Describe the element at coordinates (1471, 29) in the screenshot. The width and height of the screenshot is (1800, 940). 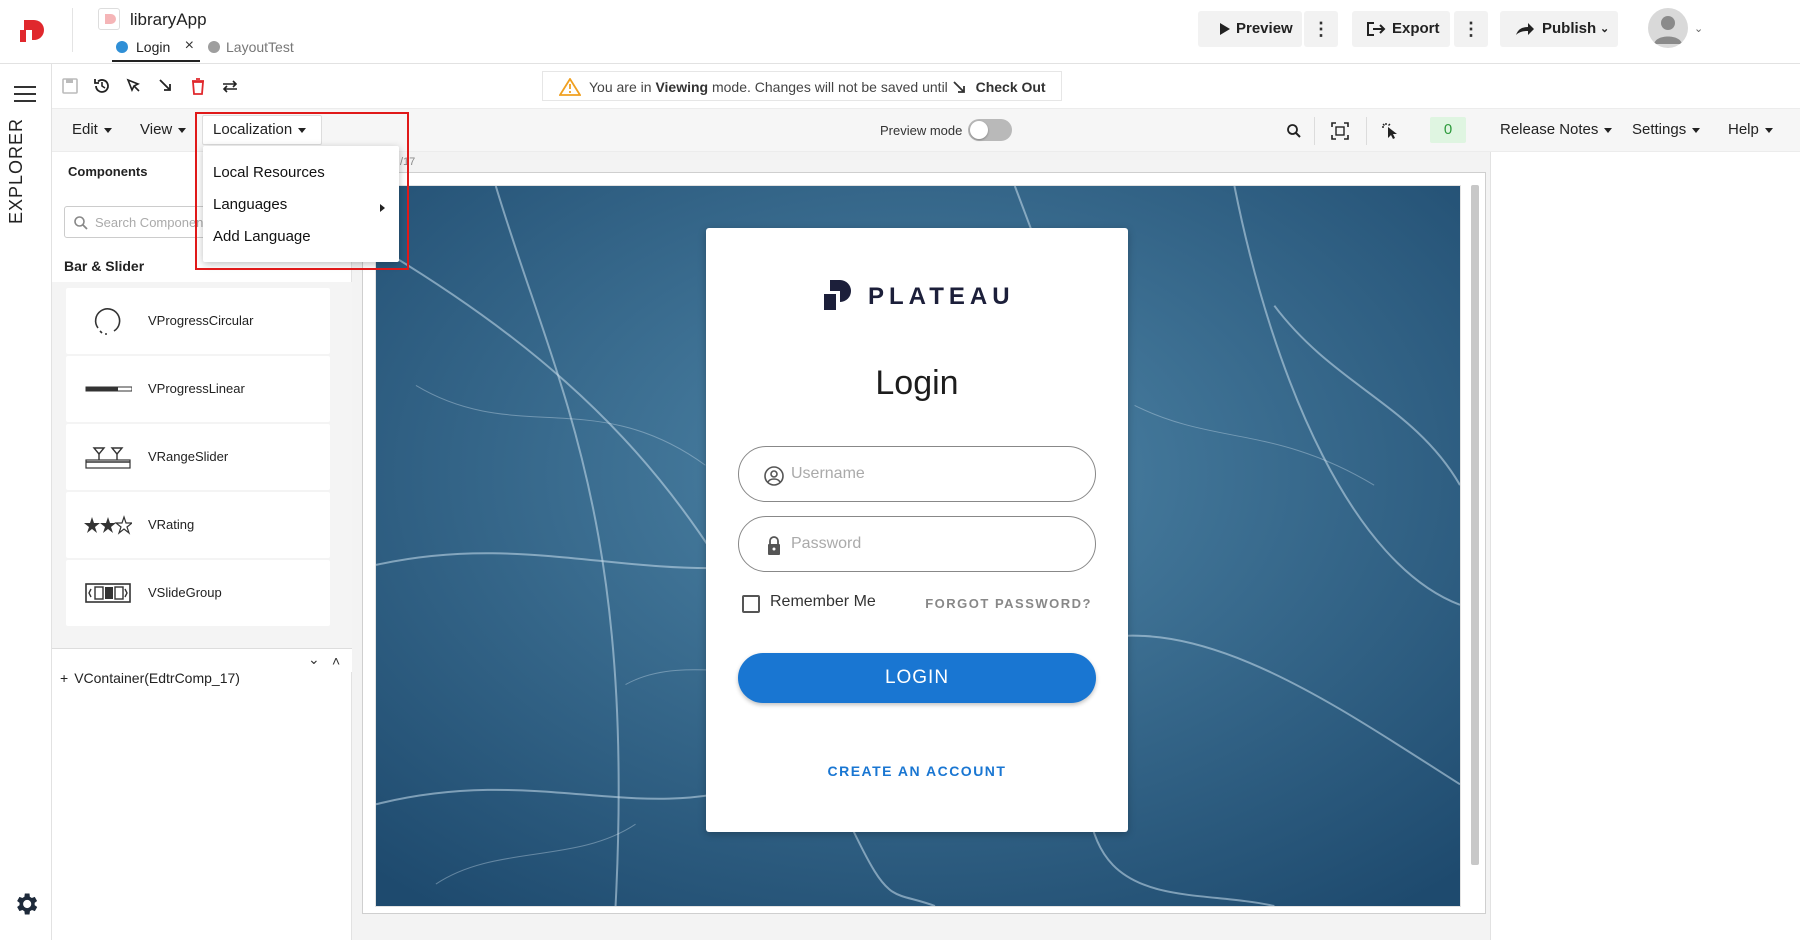
I see `export-more-button: ⋮` at that location.